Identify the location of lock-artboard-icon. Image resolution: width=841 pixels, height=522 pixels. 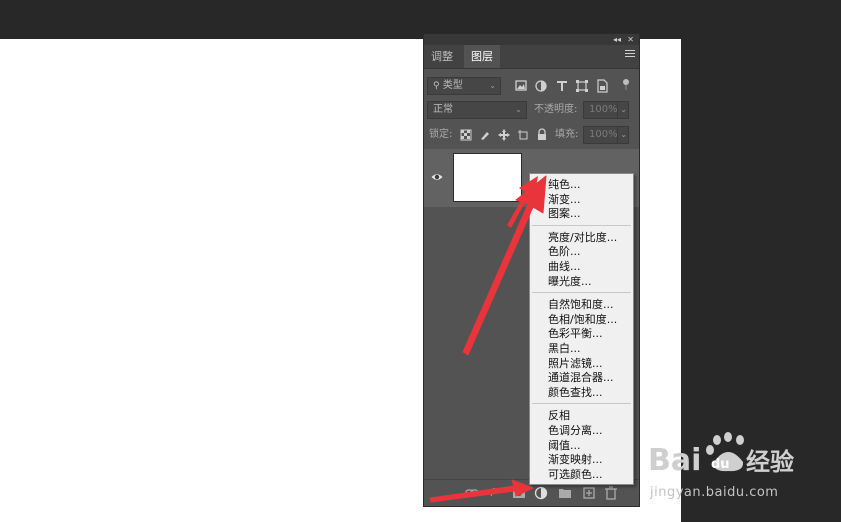
(523, 135).